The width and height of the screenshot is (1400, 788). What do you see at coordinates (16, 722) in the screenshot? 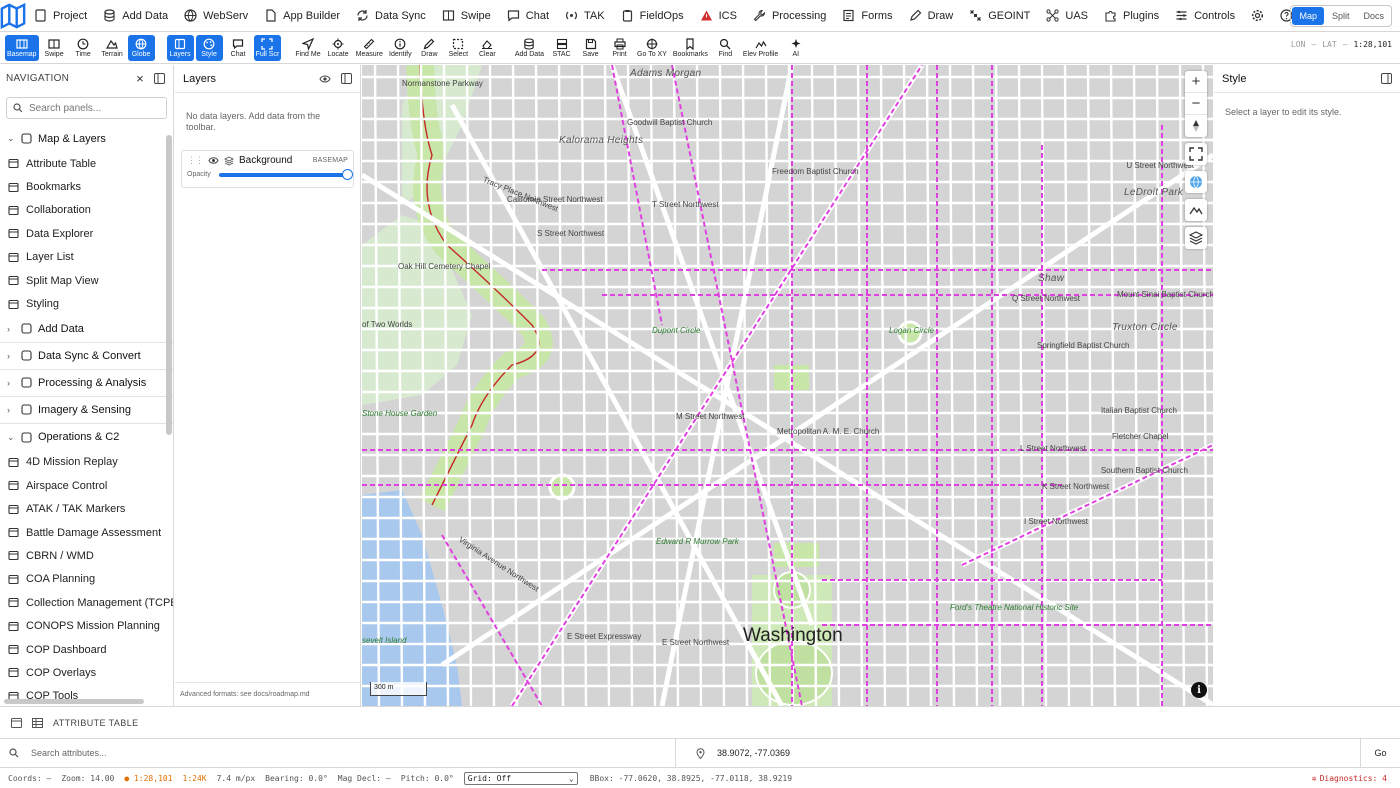
I see `terminal-icon` at bounding box center [16, 722].